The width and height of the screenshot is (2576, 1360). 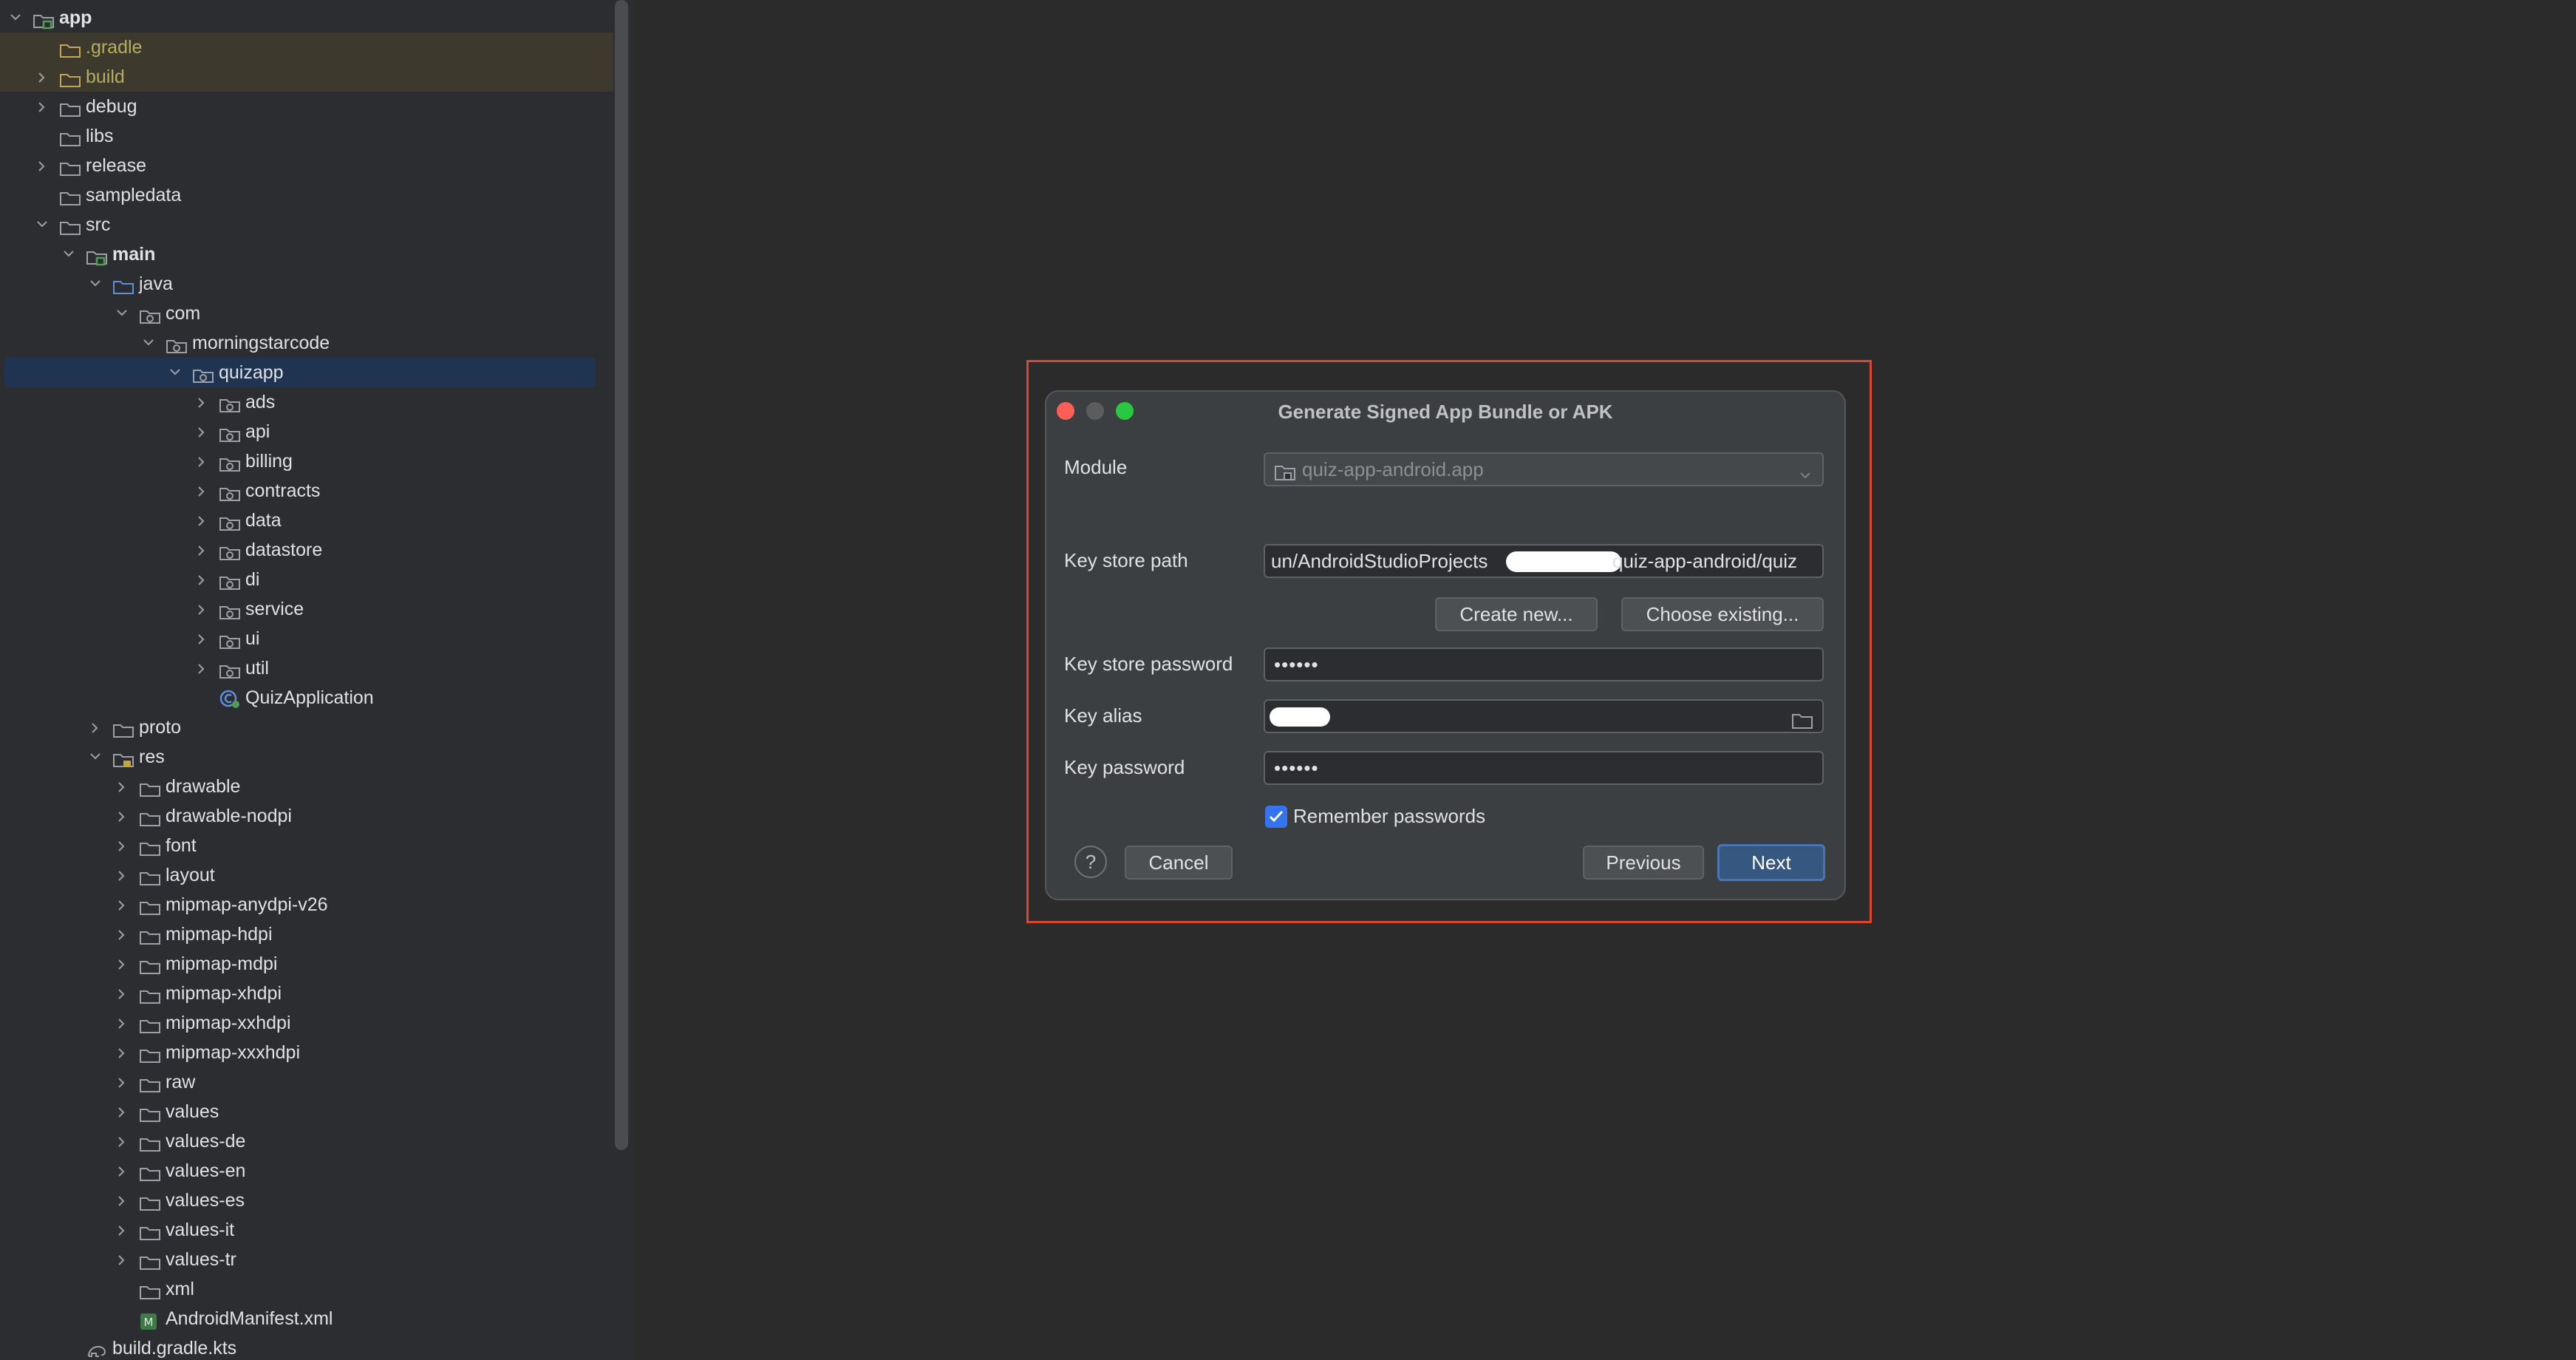 I want to click on tree-item: drawable, so click(x=306, y=787).